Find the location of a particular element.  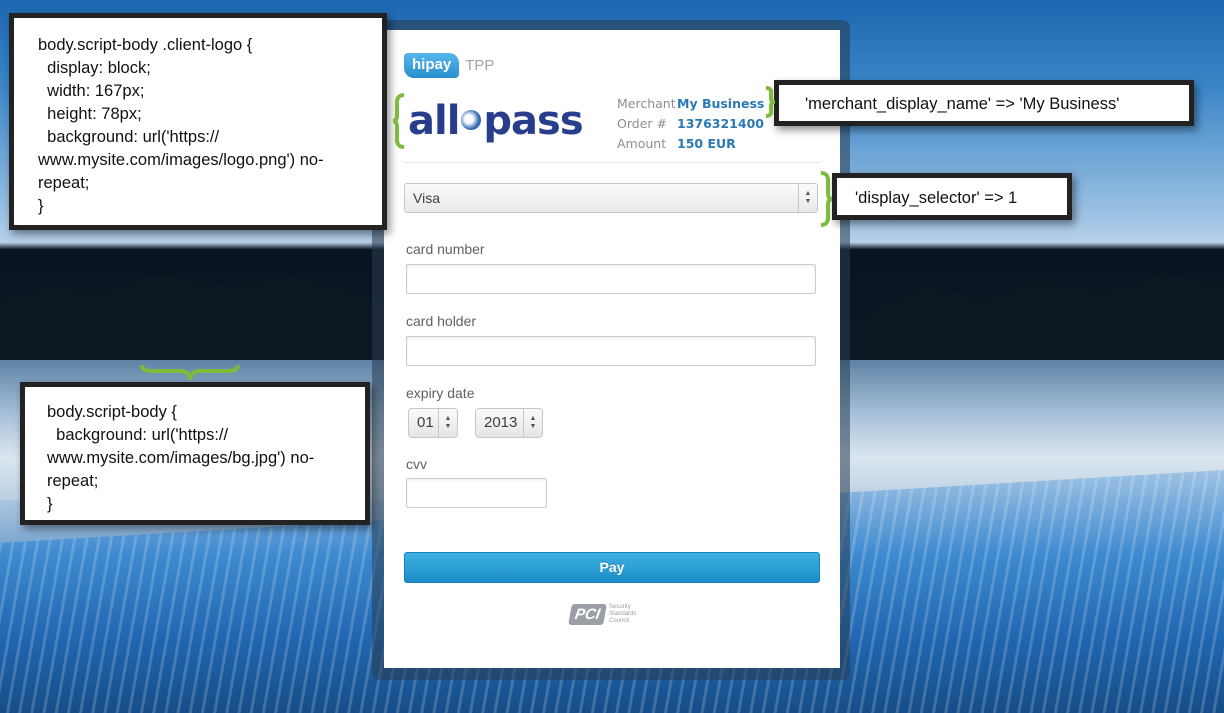

order-label: Order # is located at coordinates (642, 123).